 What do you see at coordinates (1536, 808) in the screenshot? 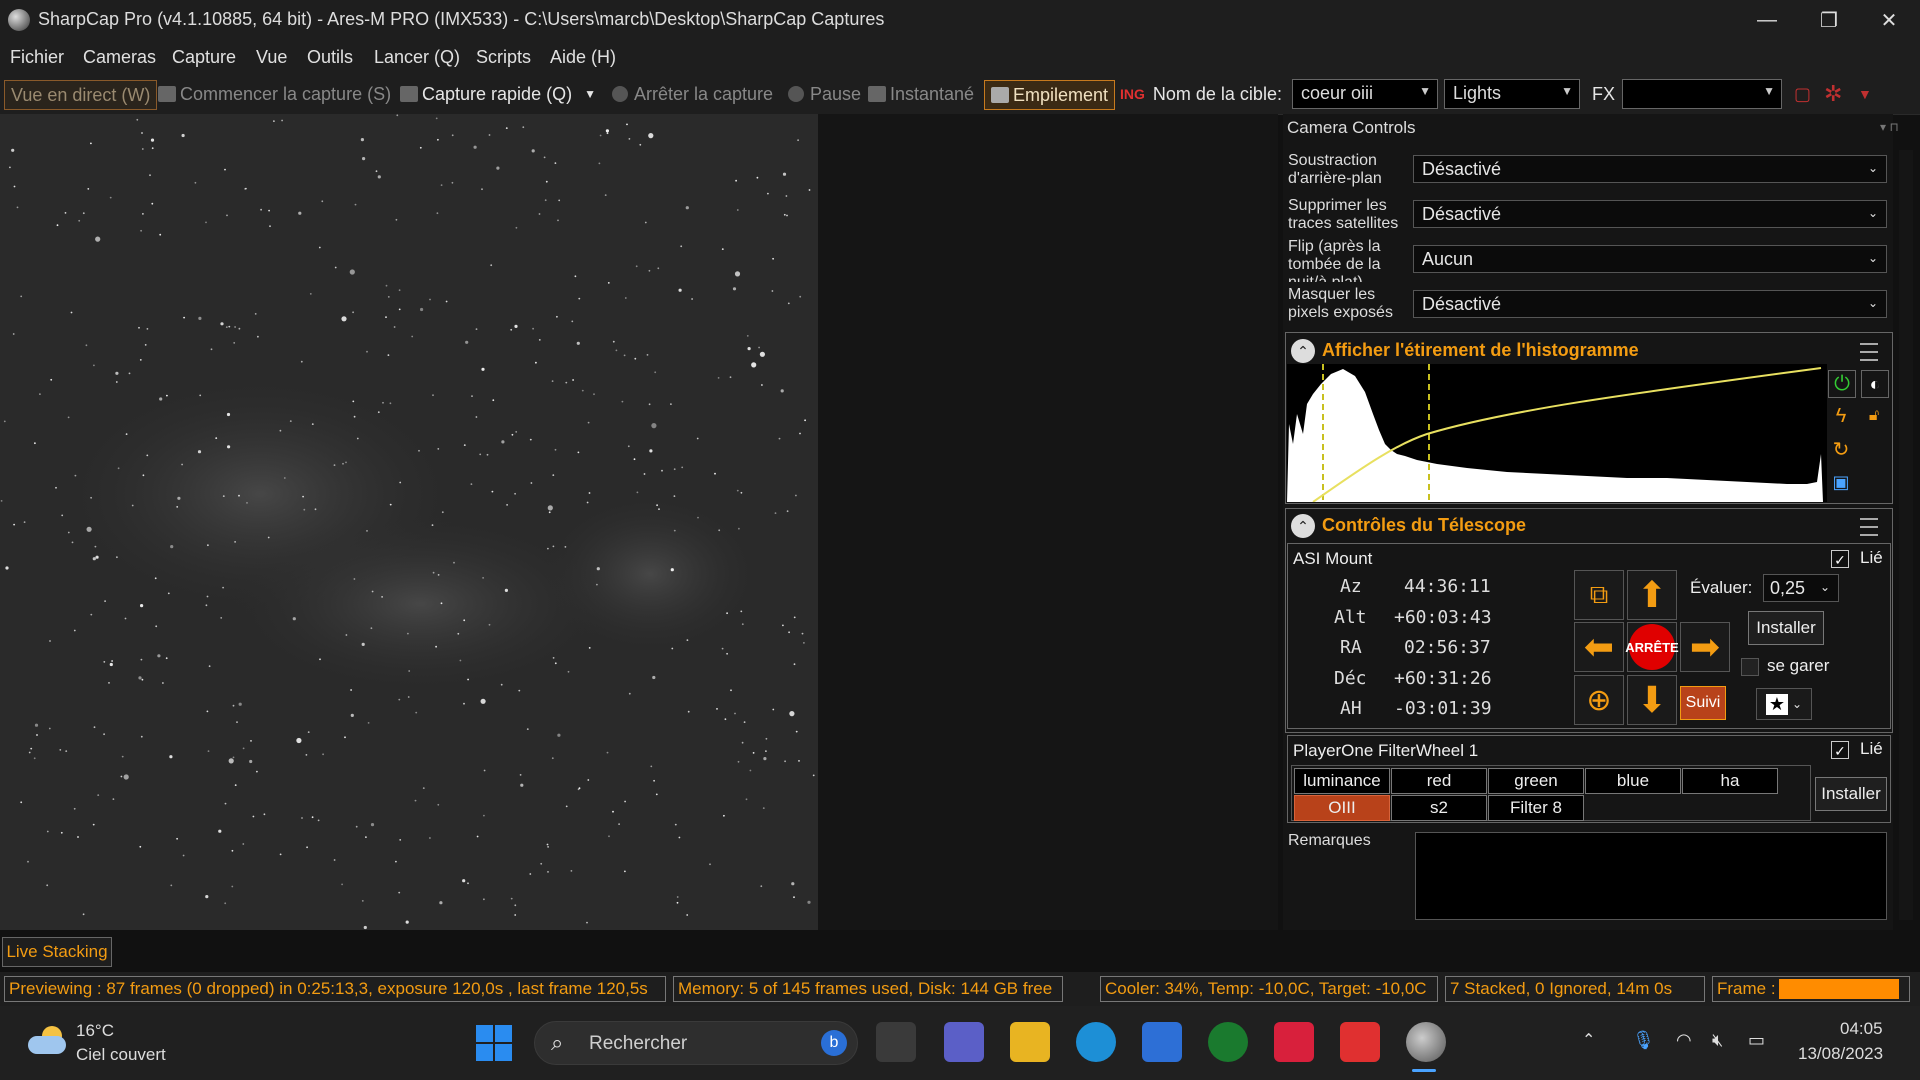
I see `filter-8: Filter 8` at bounding box center [1536, 808].